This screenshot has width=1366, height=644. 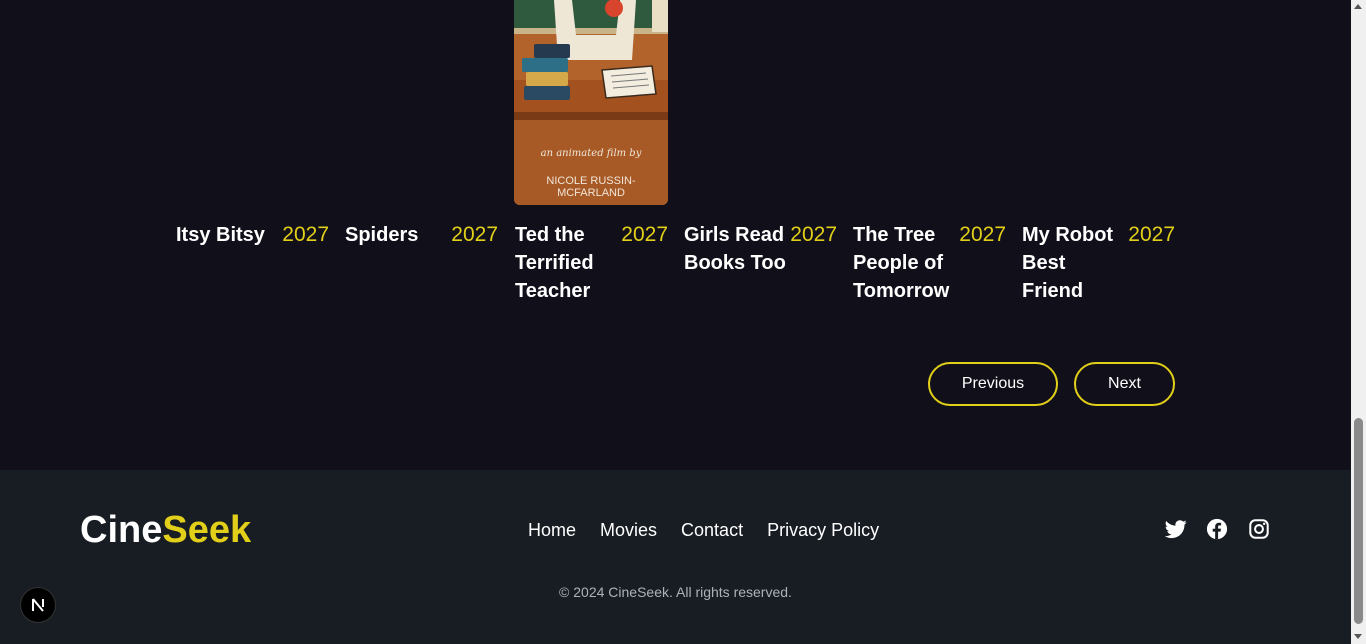 I want to click on movie-card: Itsy Bitsy 2027, so click(x=252, y=266).